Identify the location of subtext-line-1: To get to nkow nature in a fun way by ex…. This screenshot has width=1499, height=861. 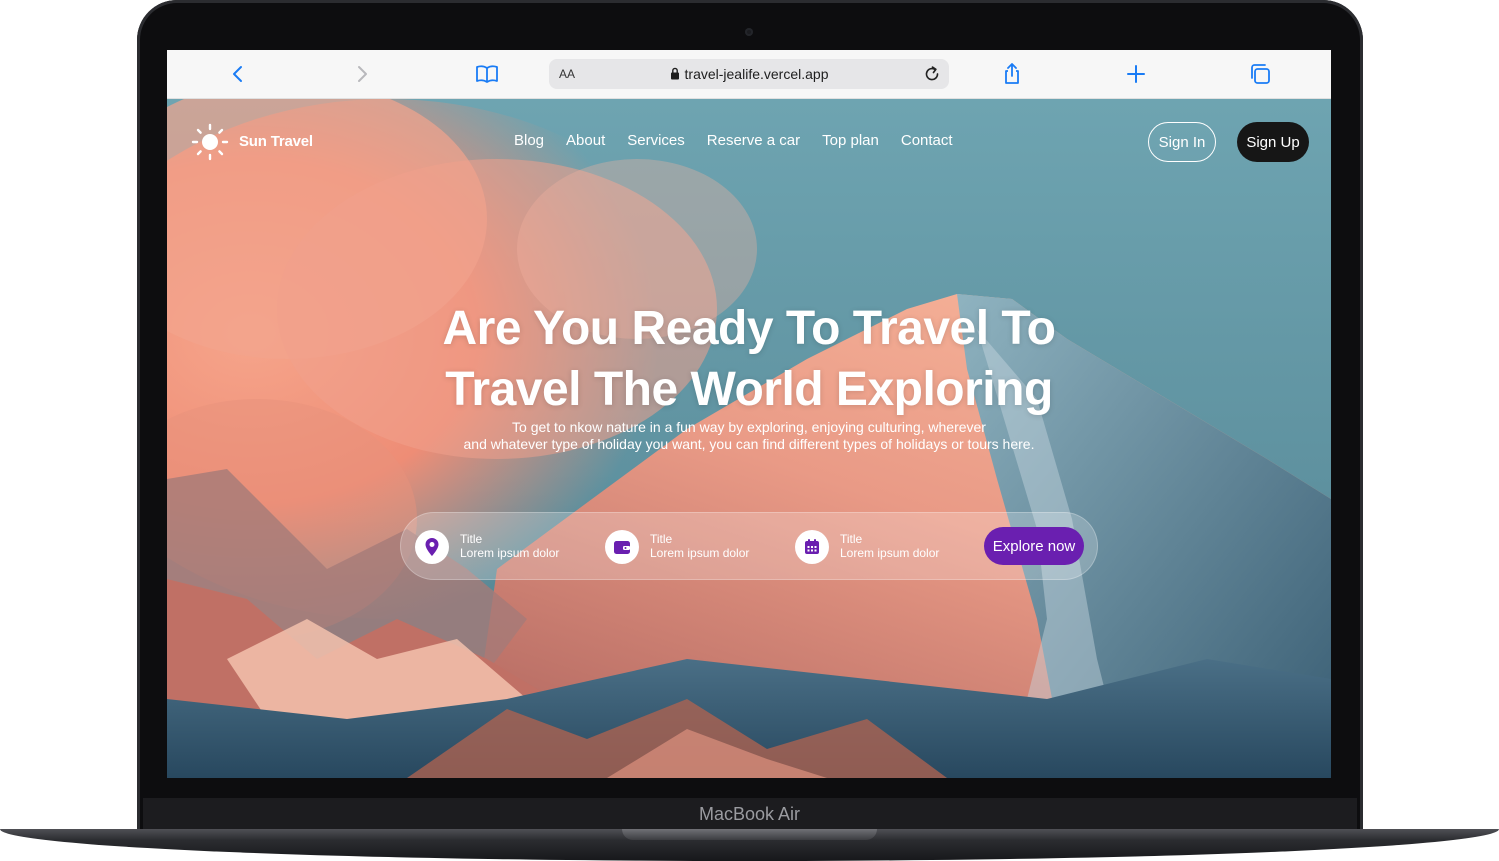
(749, 427).